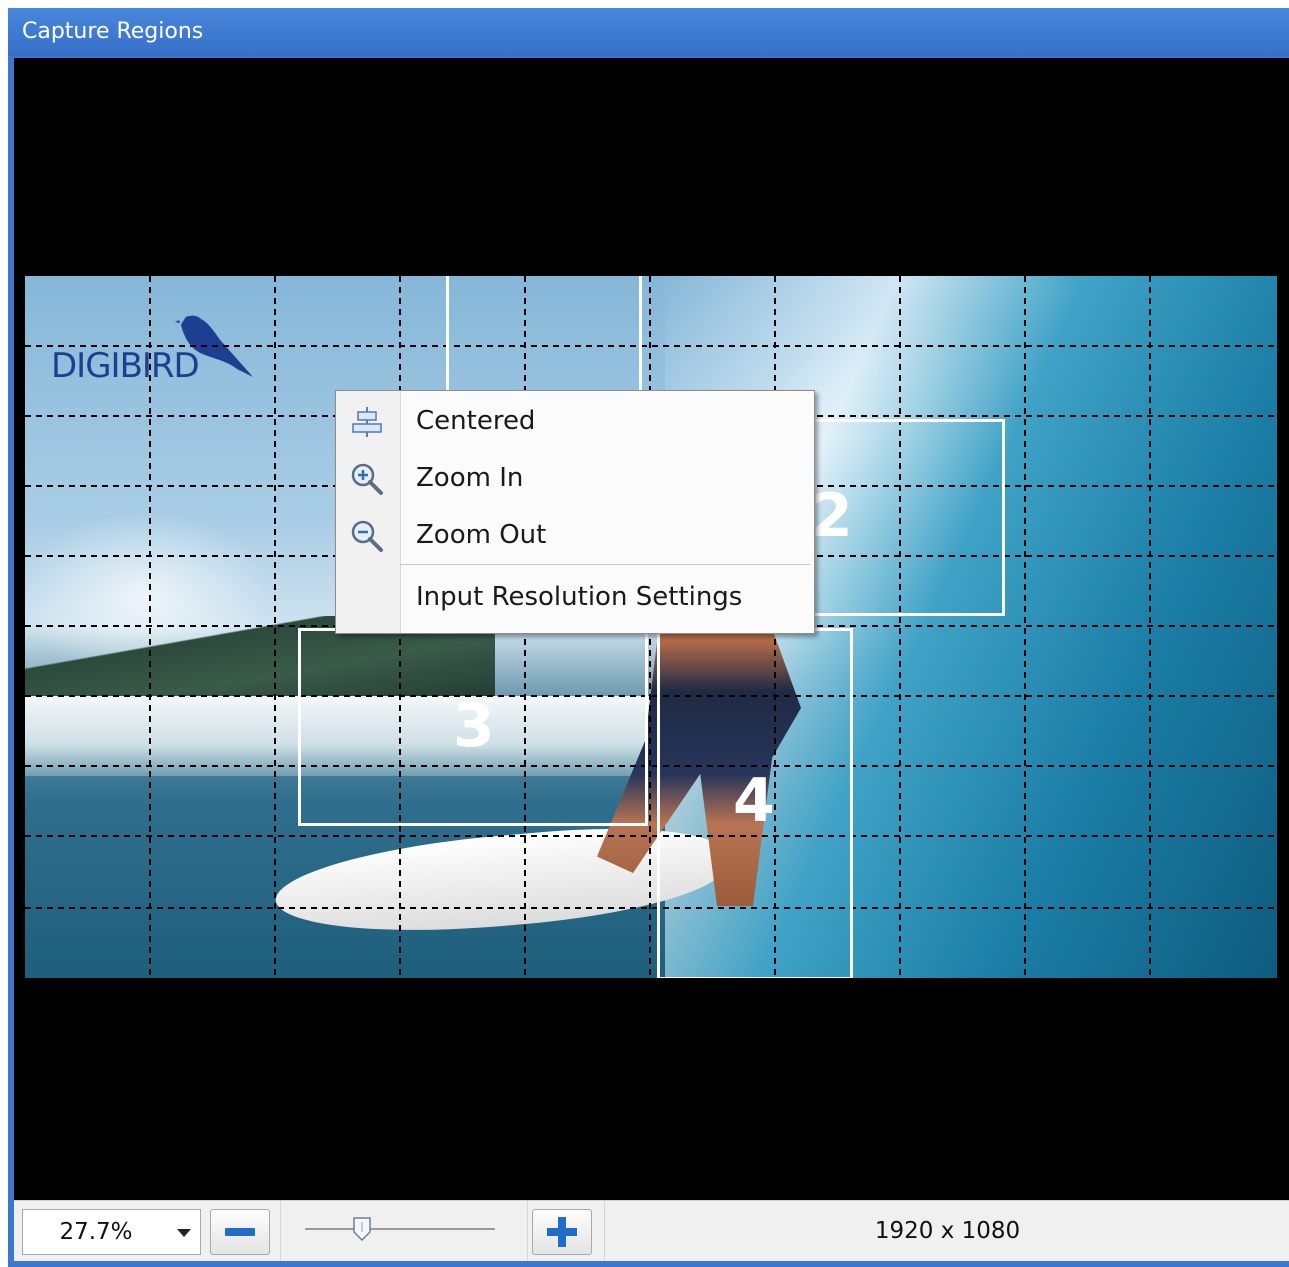 The image size is (1289, 1267). Describe the element at coordinates (575, 478) in the screenshot. I see `menu-item-zoom-in: Zoom In` at that location.